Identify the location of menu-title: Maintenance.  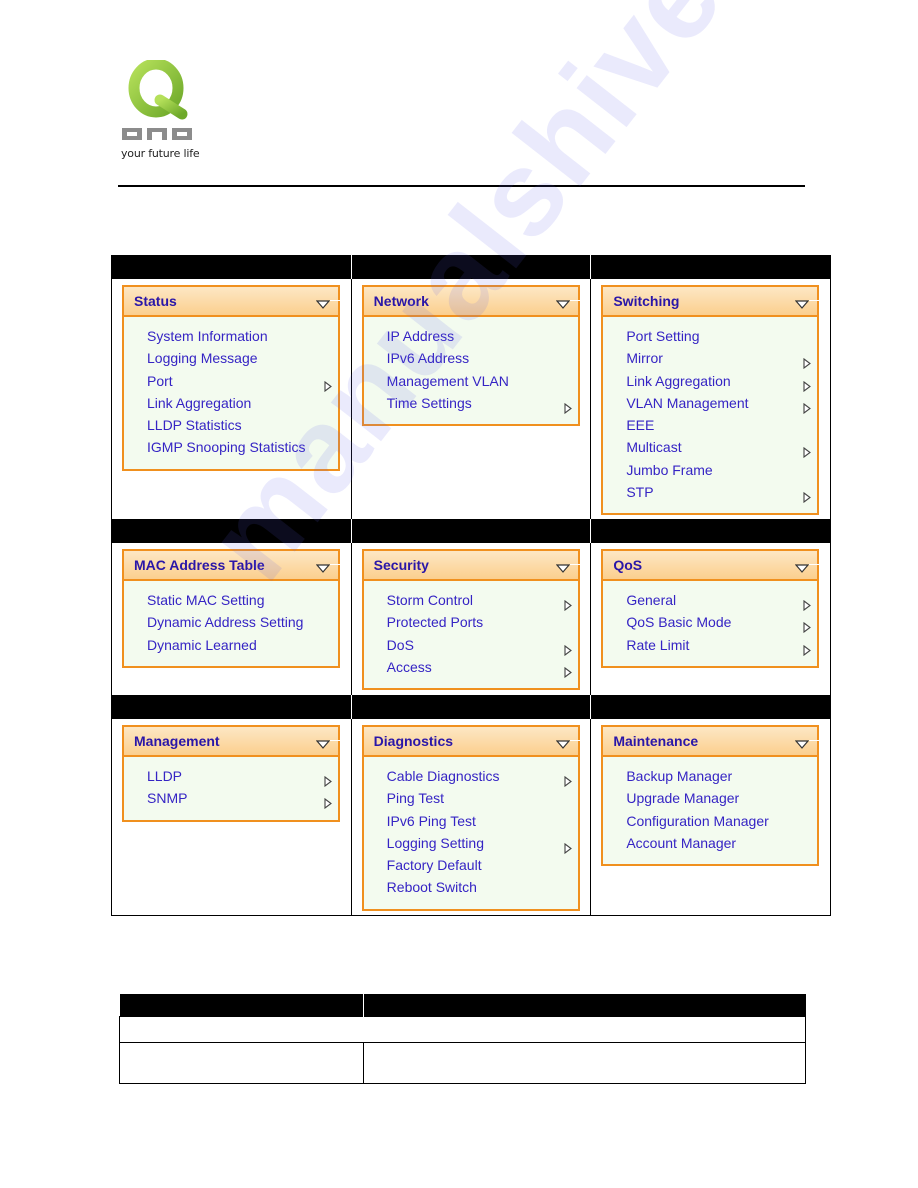
(656, 741).